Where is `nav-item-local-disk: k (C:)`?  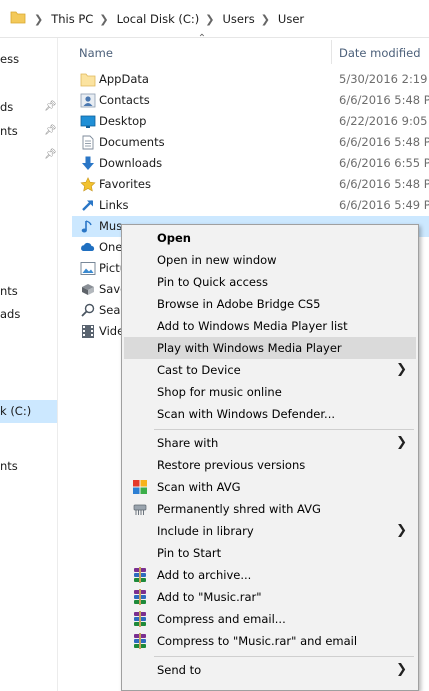 nav-item-local-disk: k (C:) is located at coordinates (28, 411).